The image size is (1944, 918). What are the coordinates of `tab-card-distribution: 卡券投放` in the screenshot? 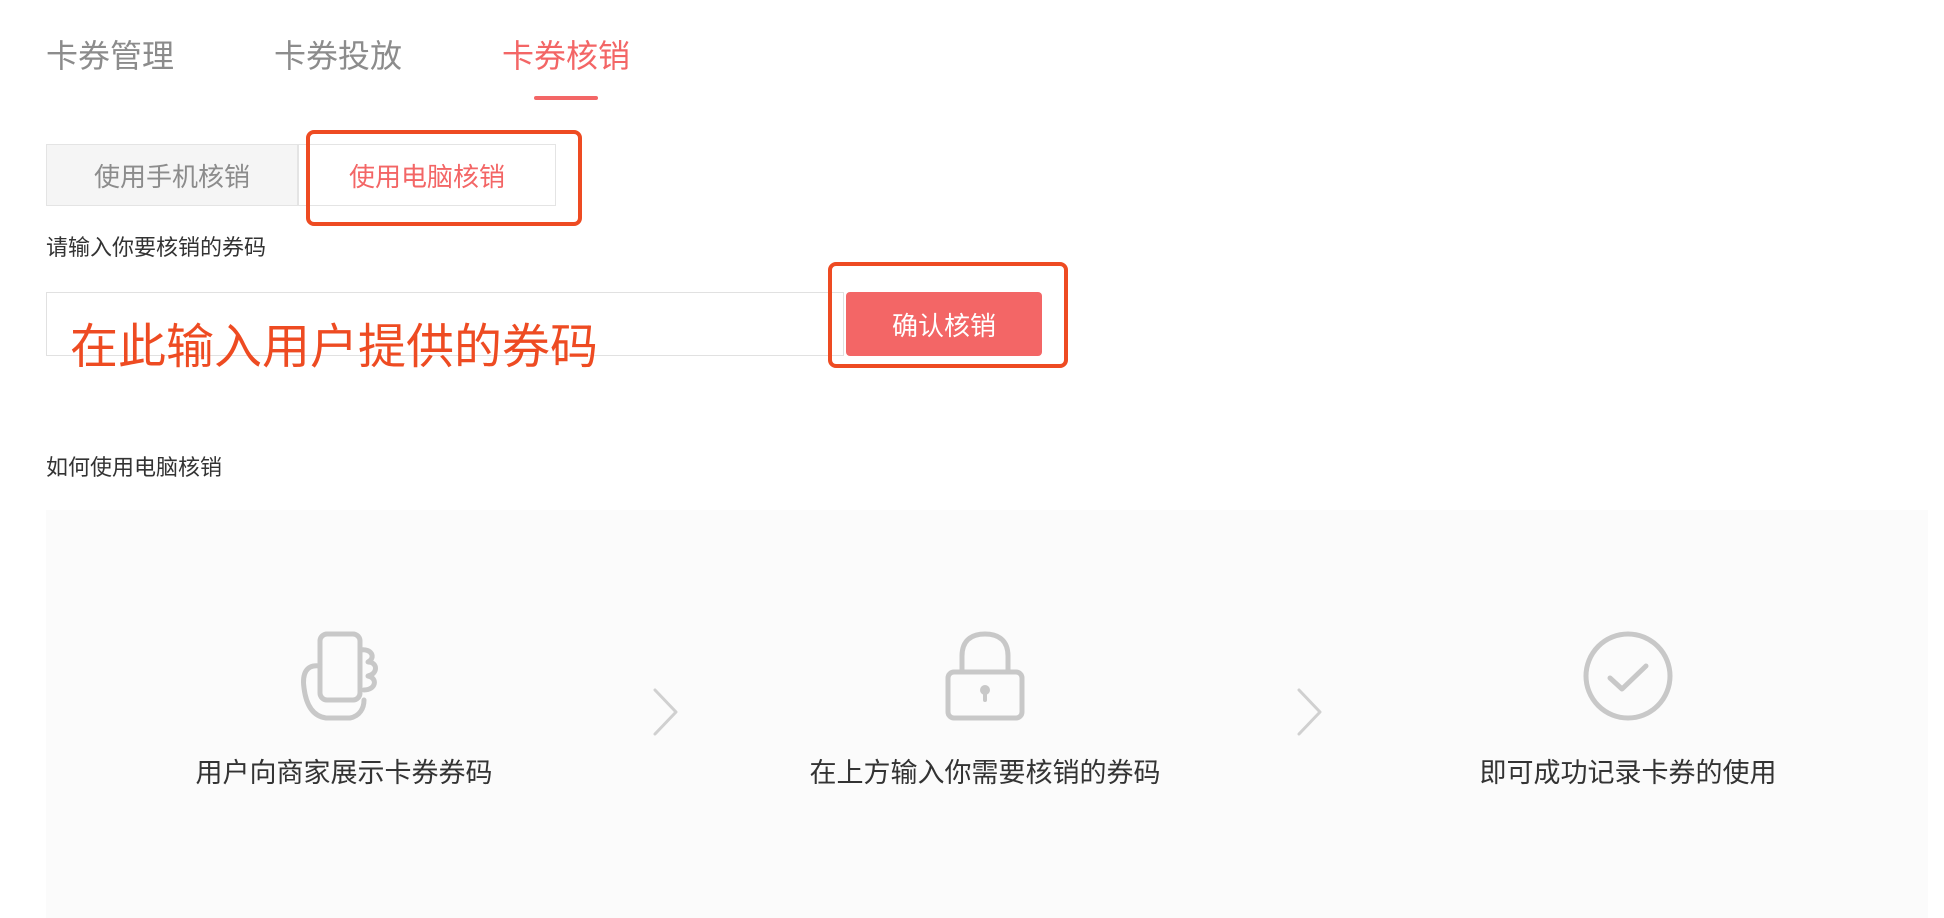 It's located at (338, 56).